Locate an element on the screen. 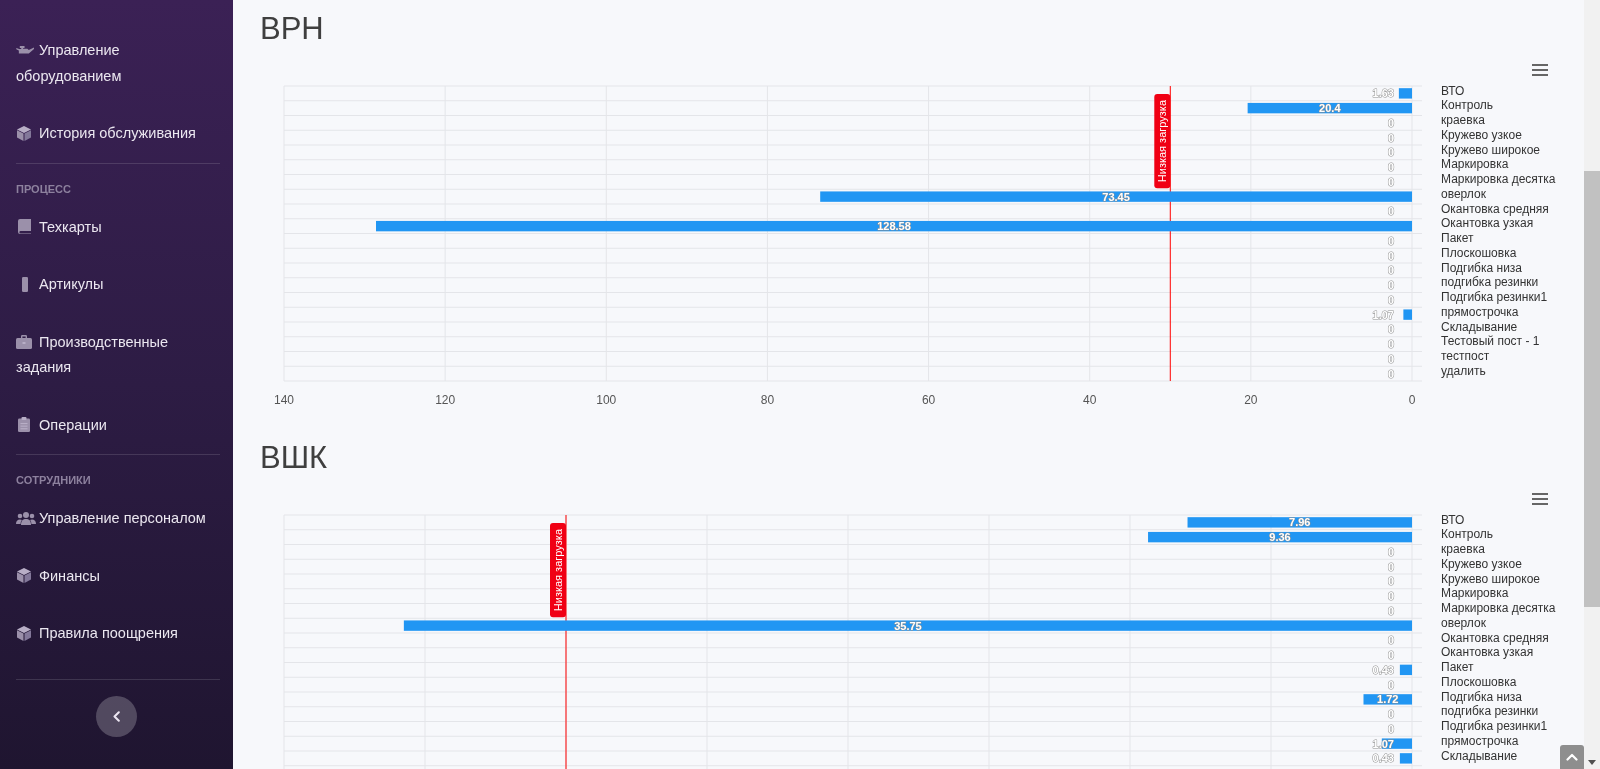 Image resolution: width=1600 pixels, height=769 pixels. scroll-to-top-button is located at coordinates (1572, 757).